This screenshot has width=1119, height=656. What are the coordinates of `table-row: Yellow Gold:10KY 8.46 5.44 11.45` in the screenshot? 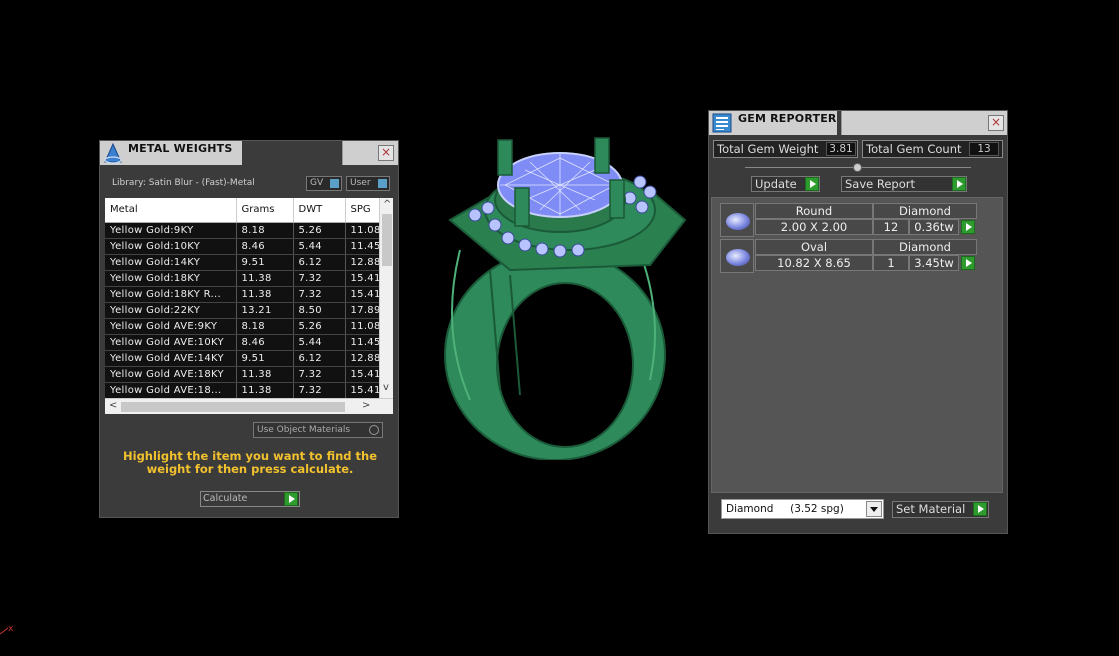 It's located at (243, 246).